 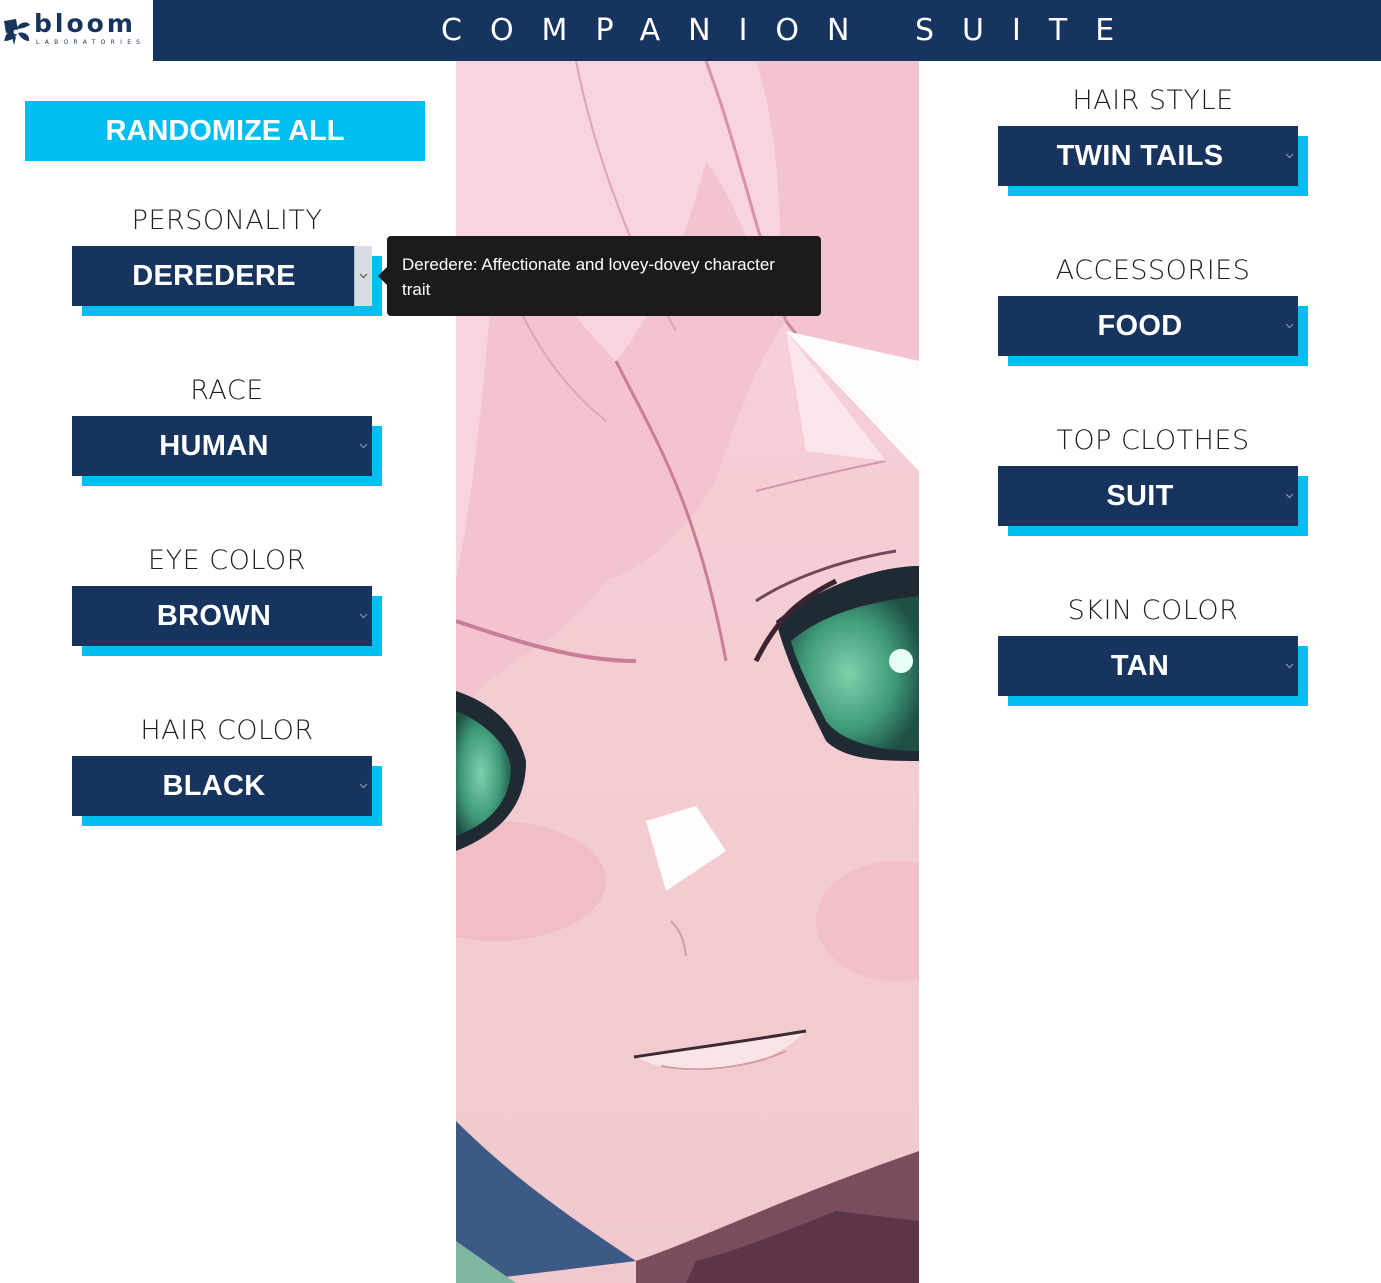 What do you see at coordinates (227, 220) in the screenshot?
I see `personality-label: PERSONALITY` at bounding box center [227, 220].